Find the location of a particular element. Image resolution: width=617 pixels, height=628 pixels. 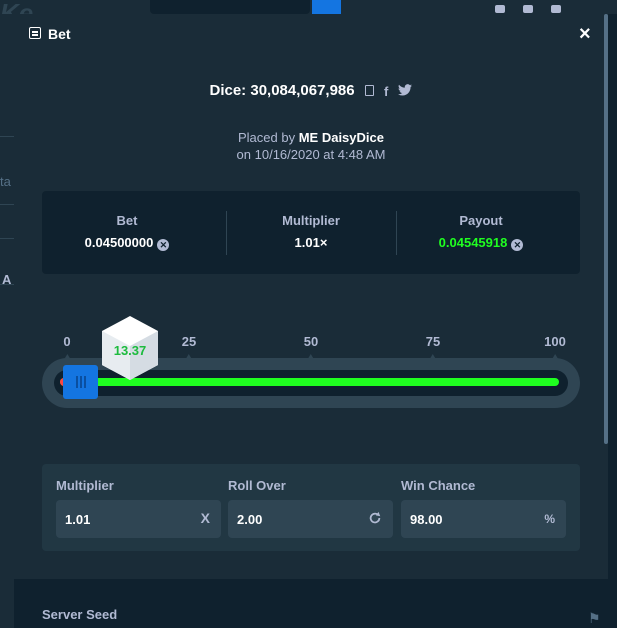

notification-icon is located at coordinates (556, 9).